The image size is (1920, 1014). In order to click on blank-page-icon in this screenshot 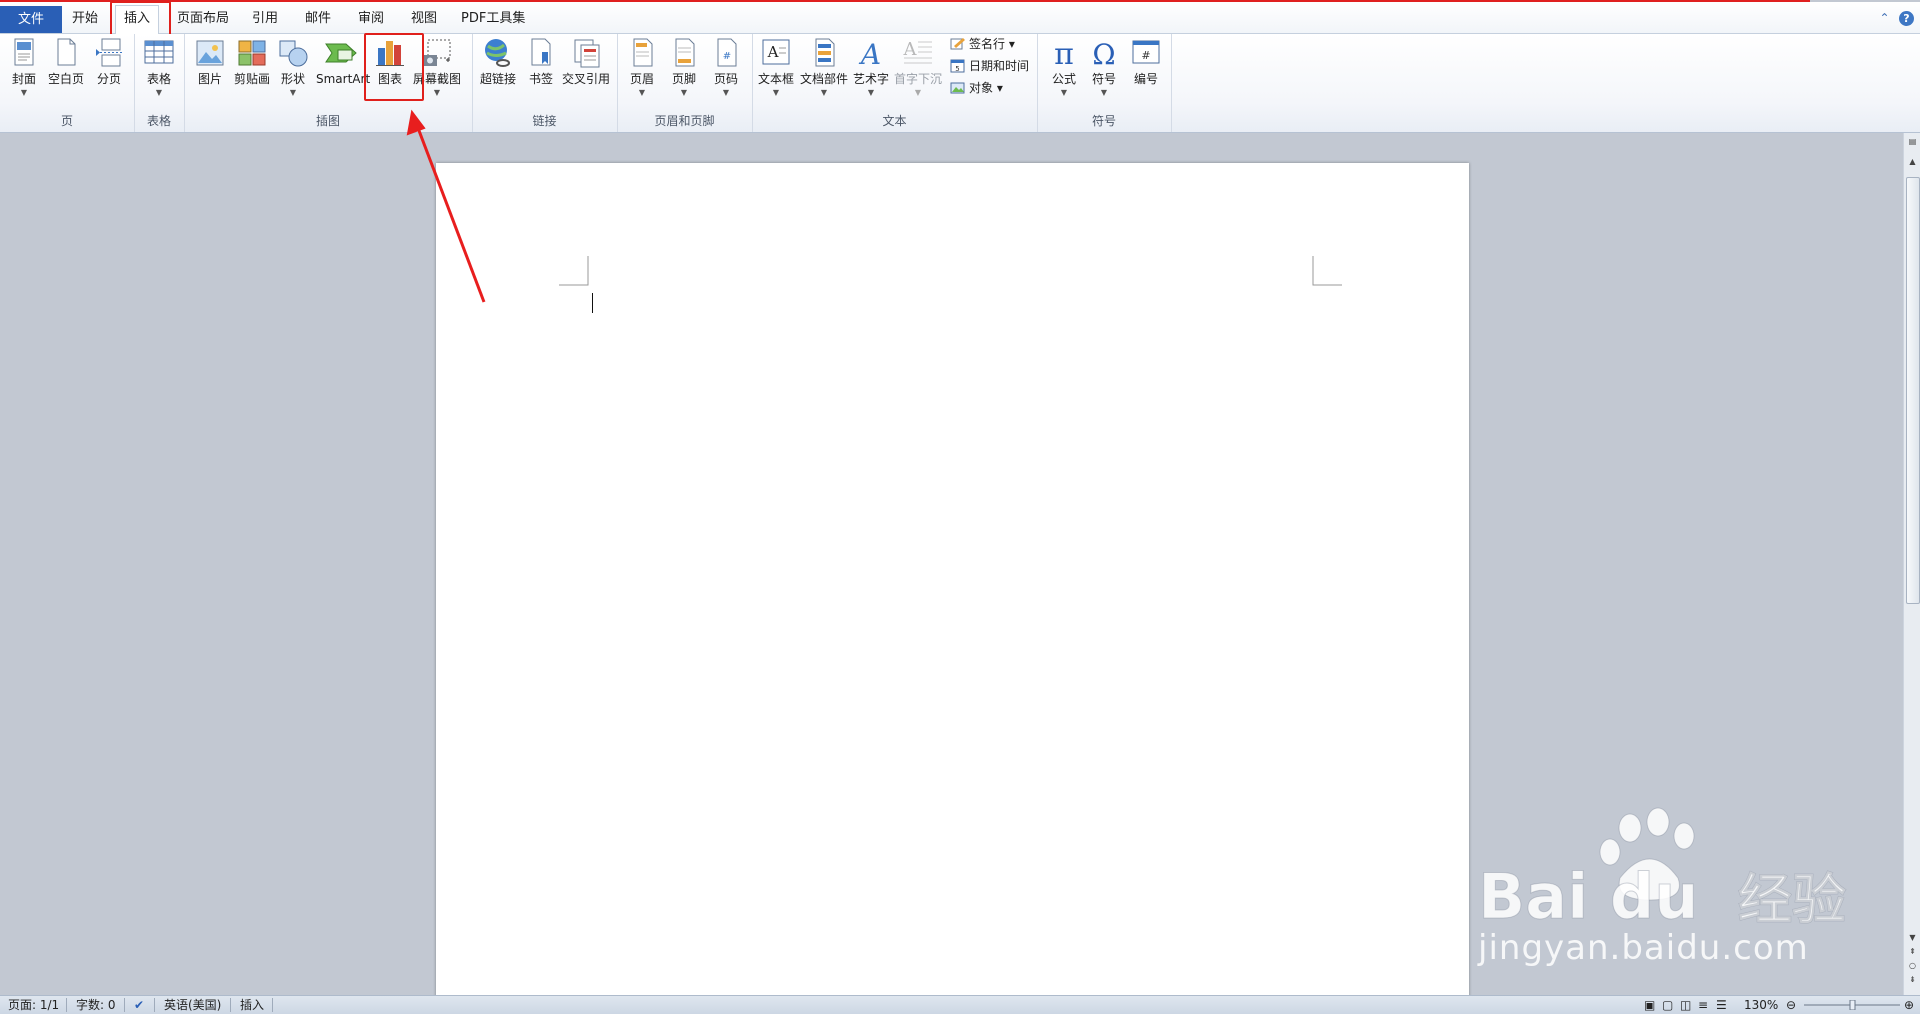, I will do `click(66, 52)`.